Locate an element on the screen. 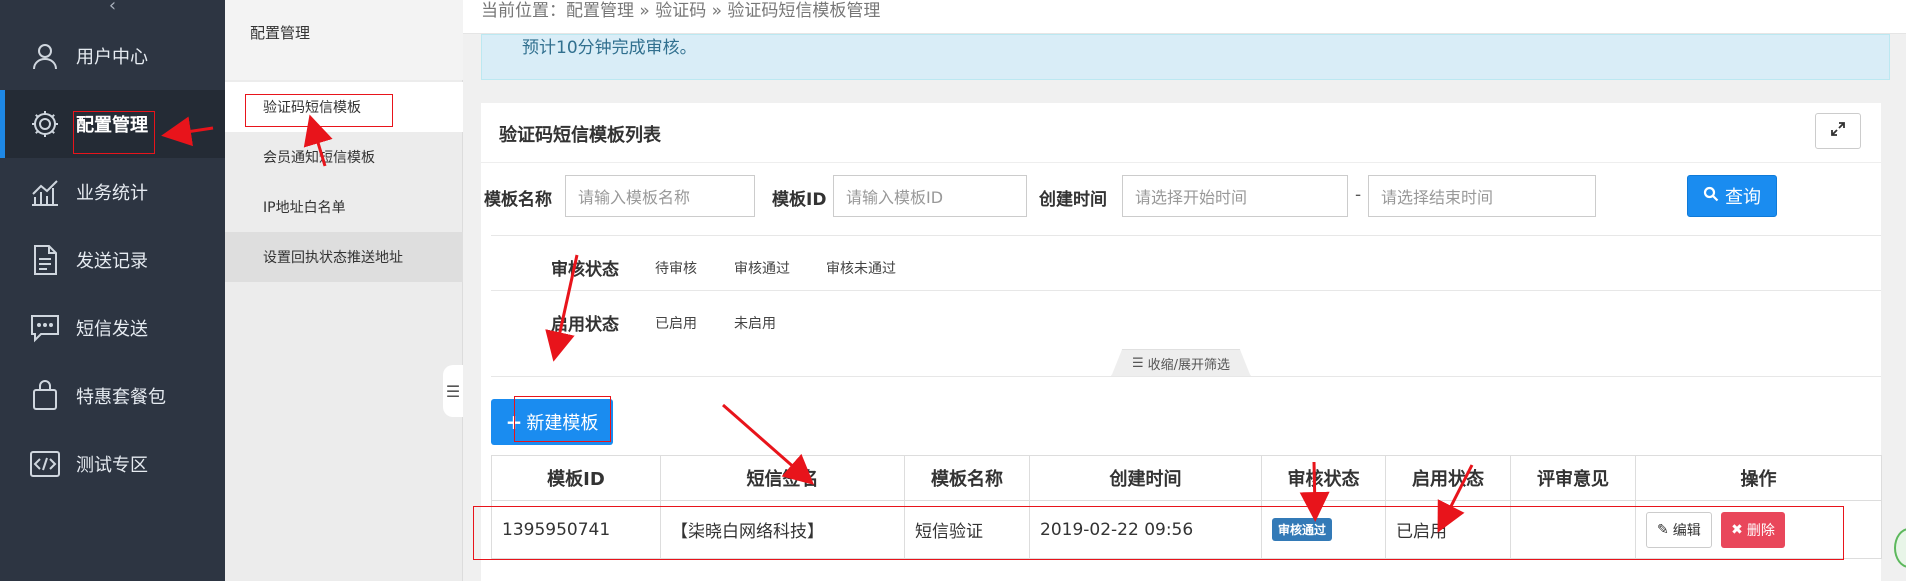 Image resolution: width=1906 pixels, height=581 pixels. audit-status-label: 审核状态 is located at coordinates (585, 270).